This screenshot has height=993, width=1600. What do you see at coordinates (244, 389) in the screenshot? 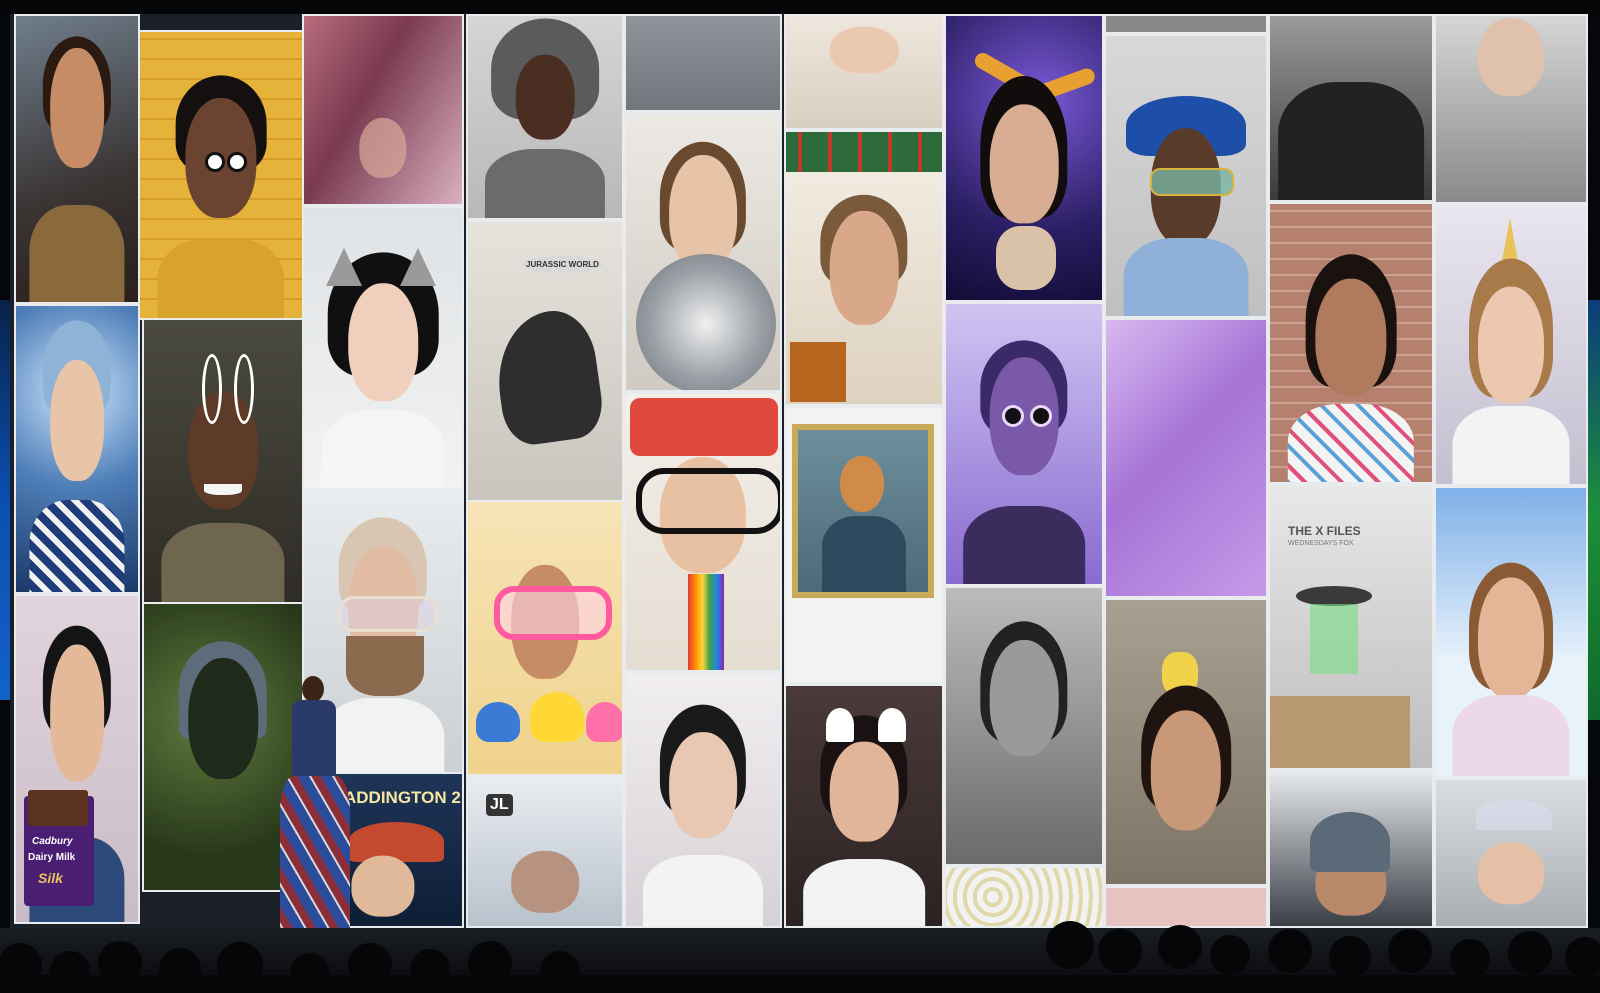
I see `bunny-ear` at bounding box center [244, 389].